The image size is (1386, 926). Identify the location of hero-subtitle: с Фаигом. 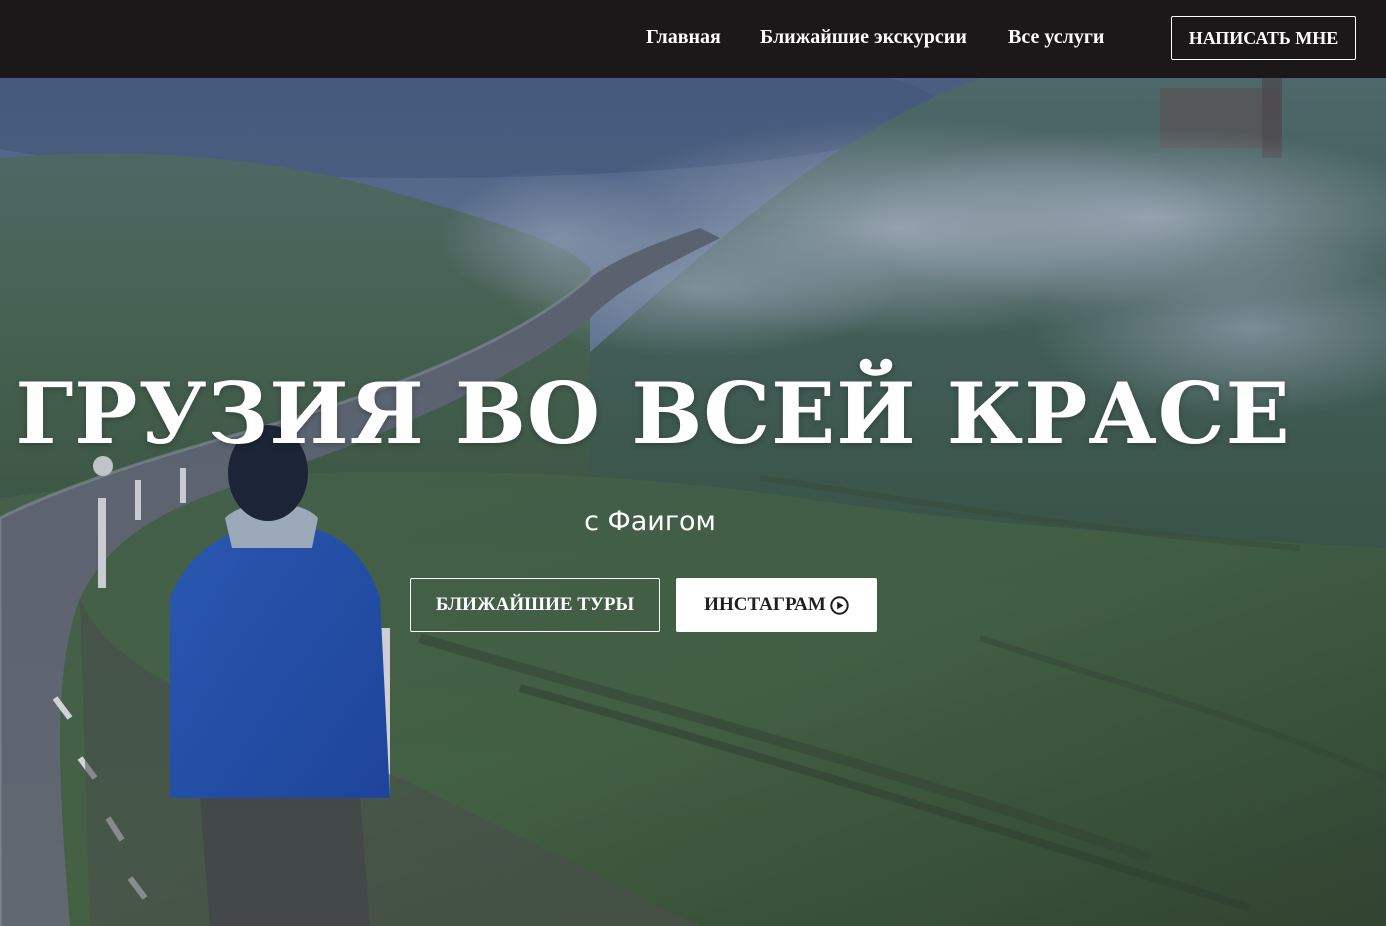
(650, 521).